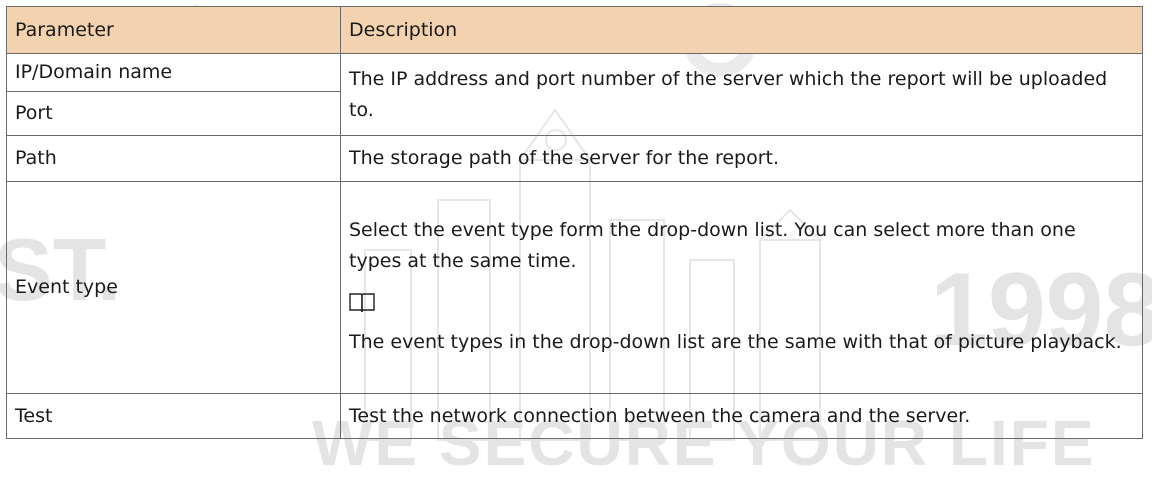  I want to click on table-header-row: Parameter Description, so click(574, 30).